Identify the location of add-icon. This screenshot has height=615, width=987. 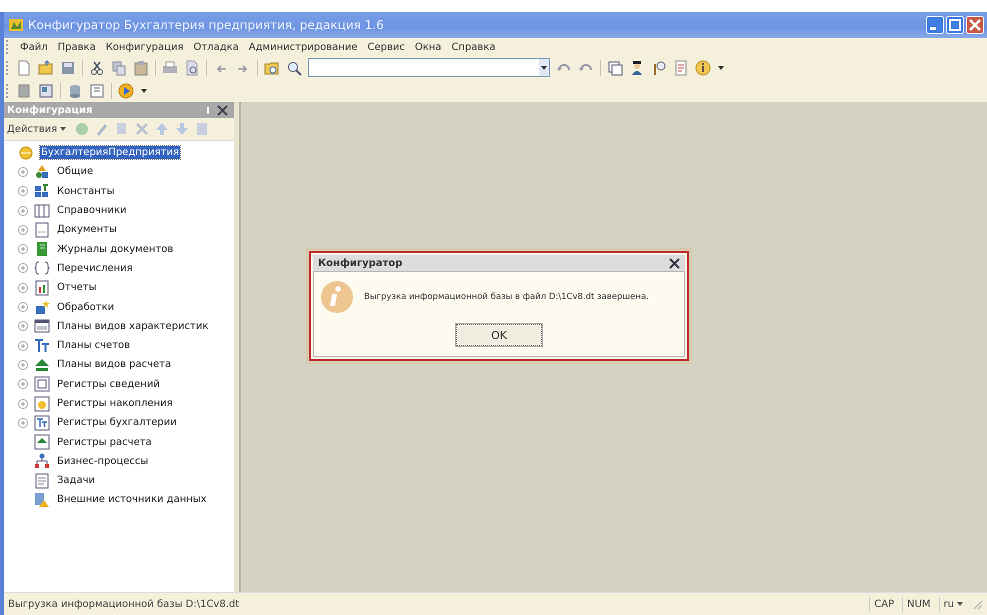
(82, 129).